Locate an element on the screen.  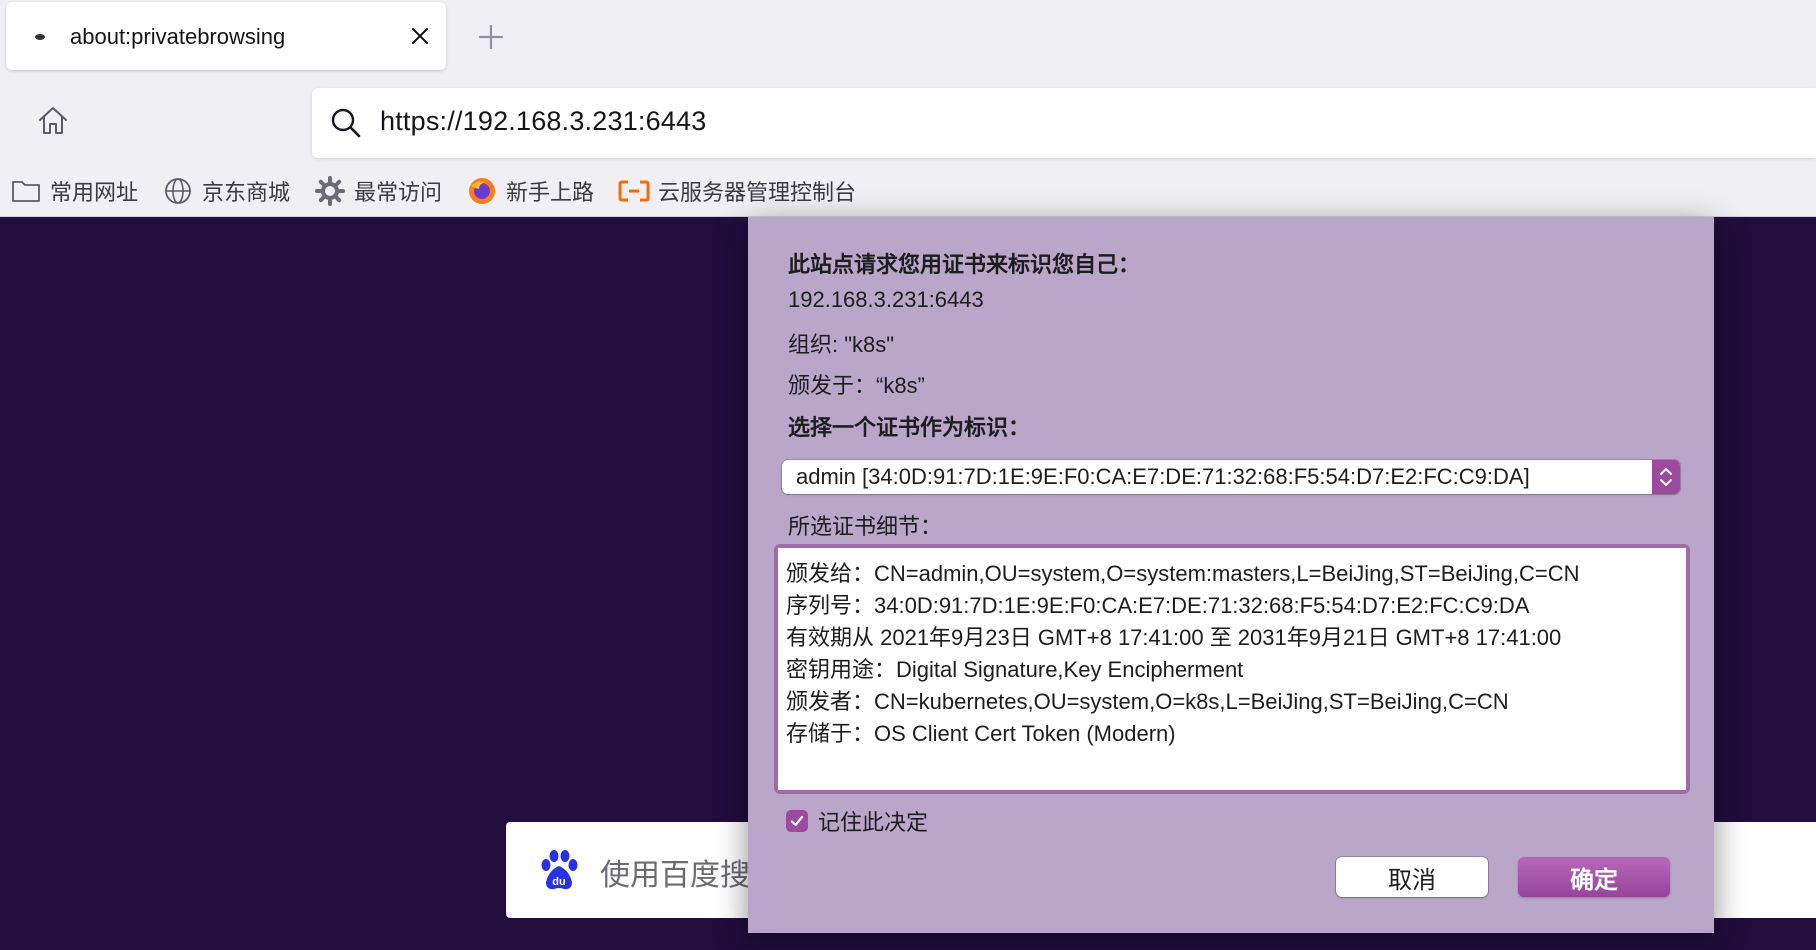
firefox-icon is located at coordinates (482, 191).